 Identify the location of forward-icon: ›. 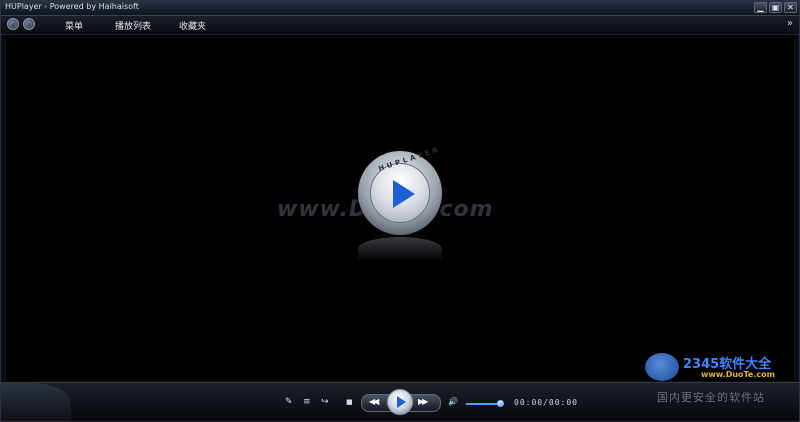
(29, 24).